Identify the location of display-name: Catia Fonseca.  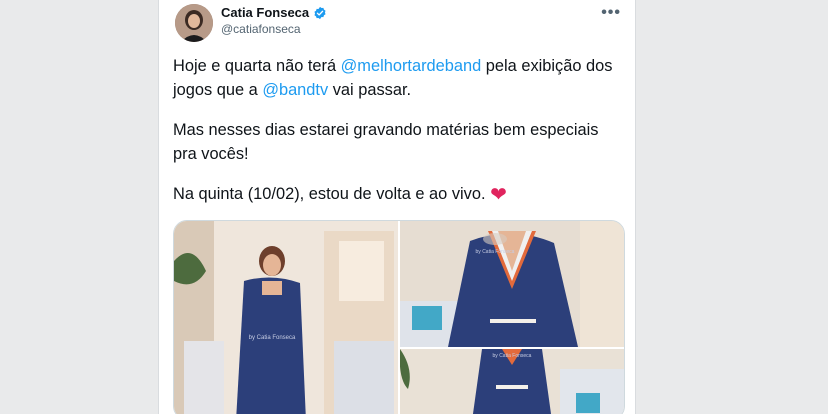
(265, 12).